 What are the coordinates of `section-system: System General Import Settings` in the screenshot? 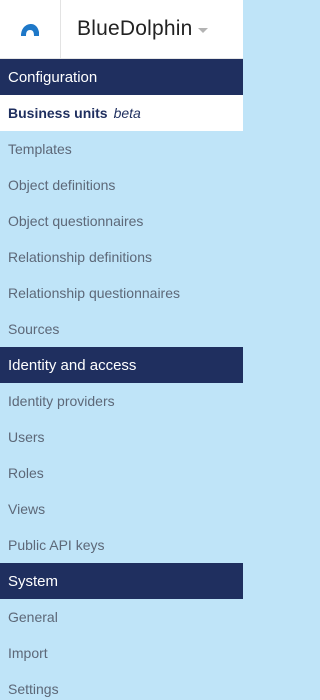 It's located at (121, 631).